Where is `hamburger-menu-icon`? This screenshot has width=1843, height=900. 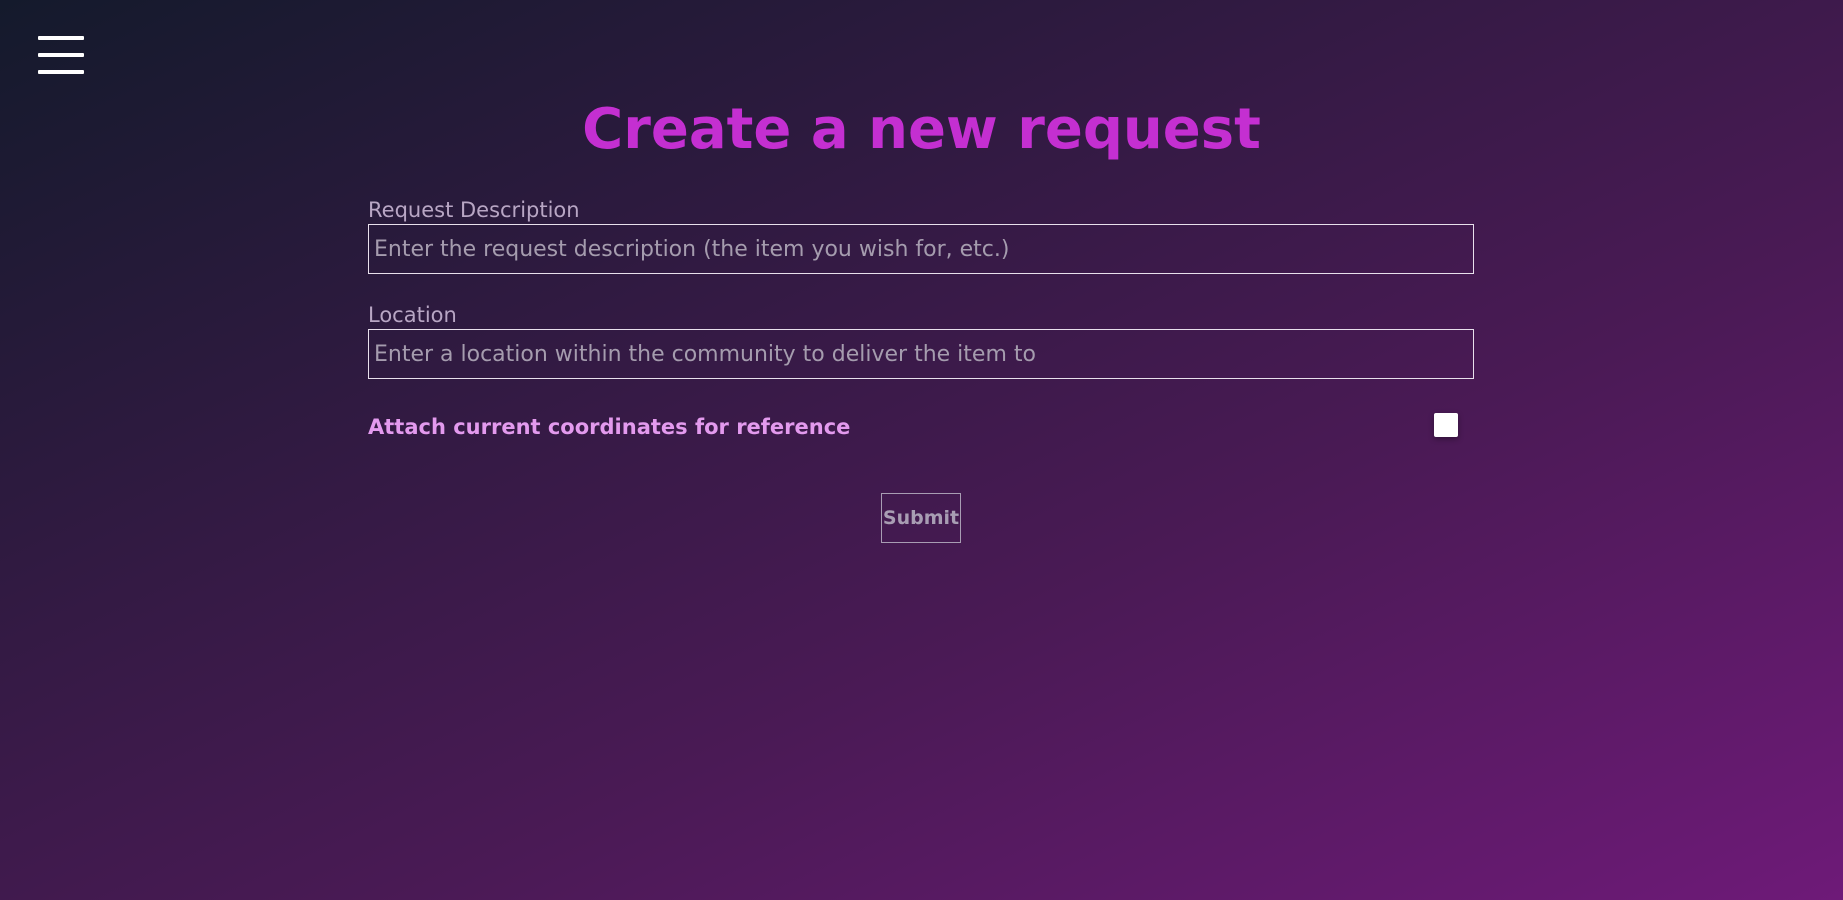 hamburger-menu-icon is located at coordinates (61, 55).